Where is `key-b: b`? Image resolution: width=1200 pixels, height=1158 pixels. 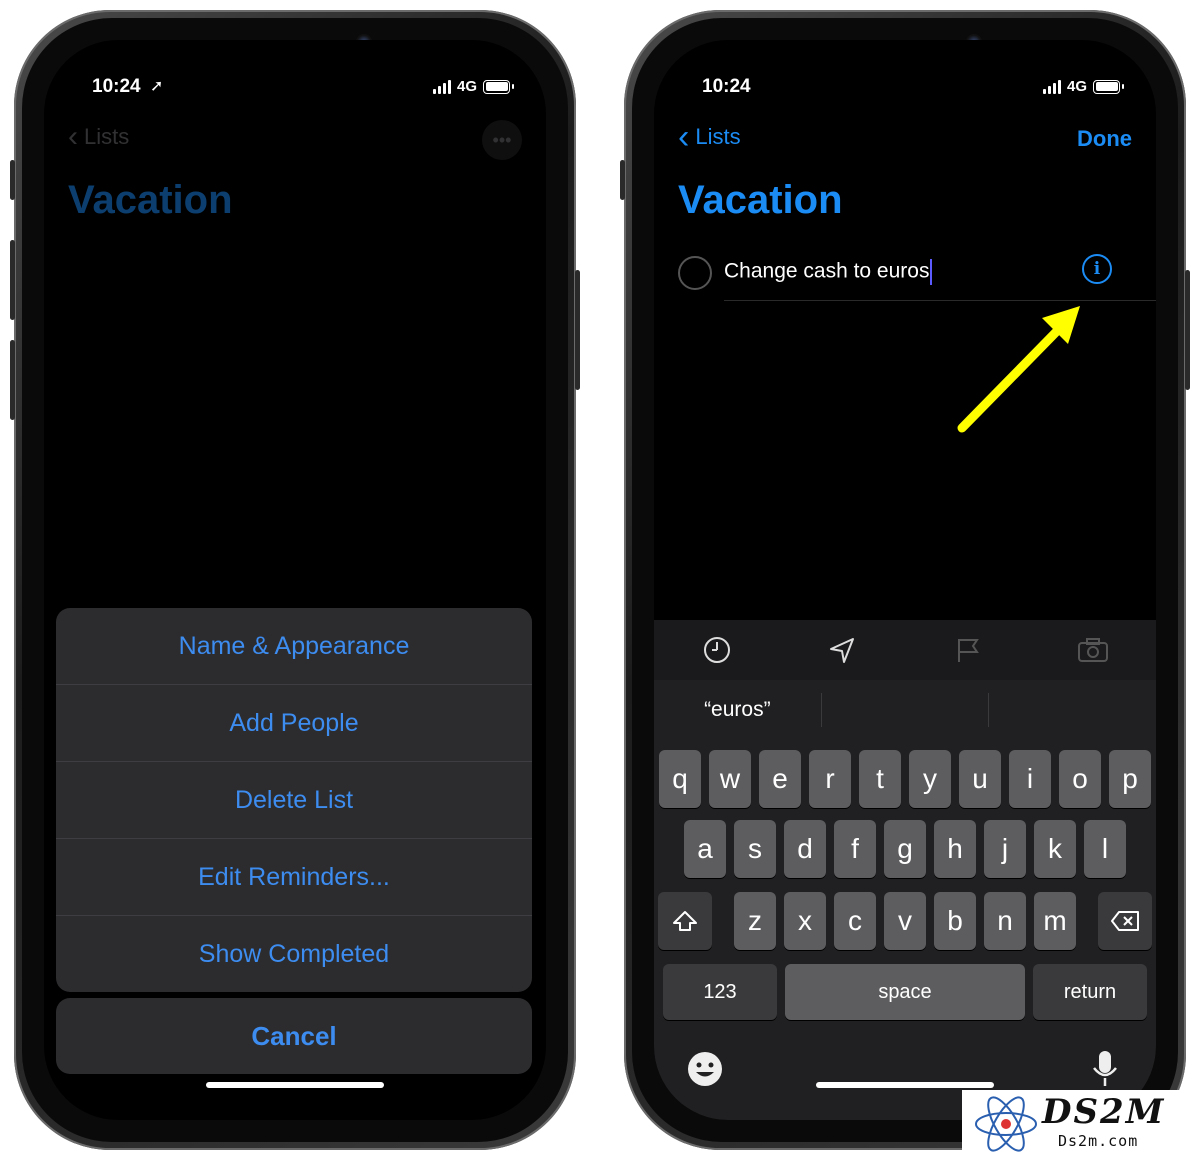 key-b: b is located at coordinates (955, 921).